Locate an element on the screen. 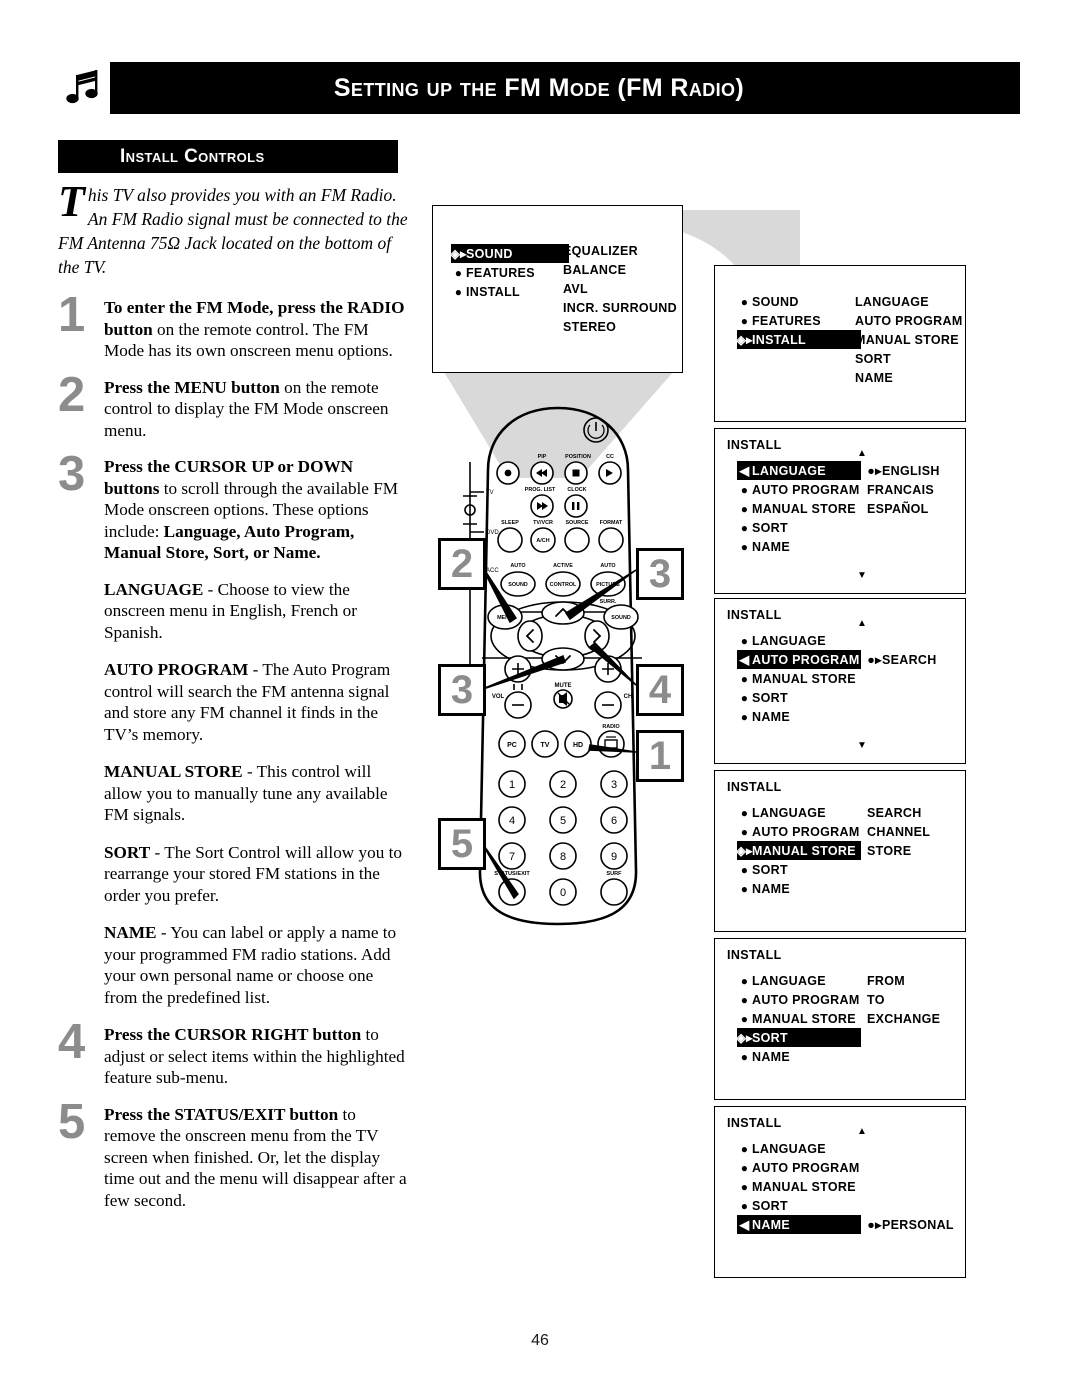 This screenshot has height=1397, width=1080. panel-item-label: FEATURES is located at coordinates (786, 320).